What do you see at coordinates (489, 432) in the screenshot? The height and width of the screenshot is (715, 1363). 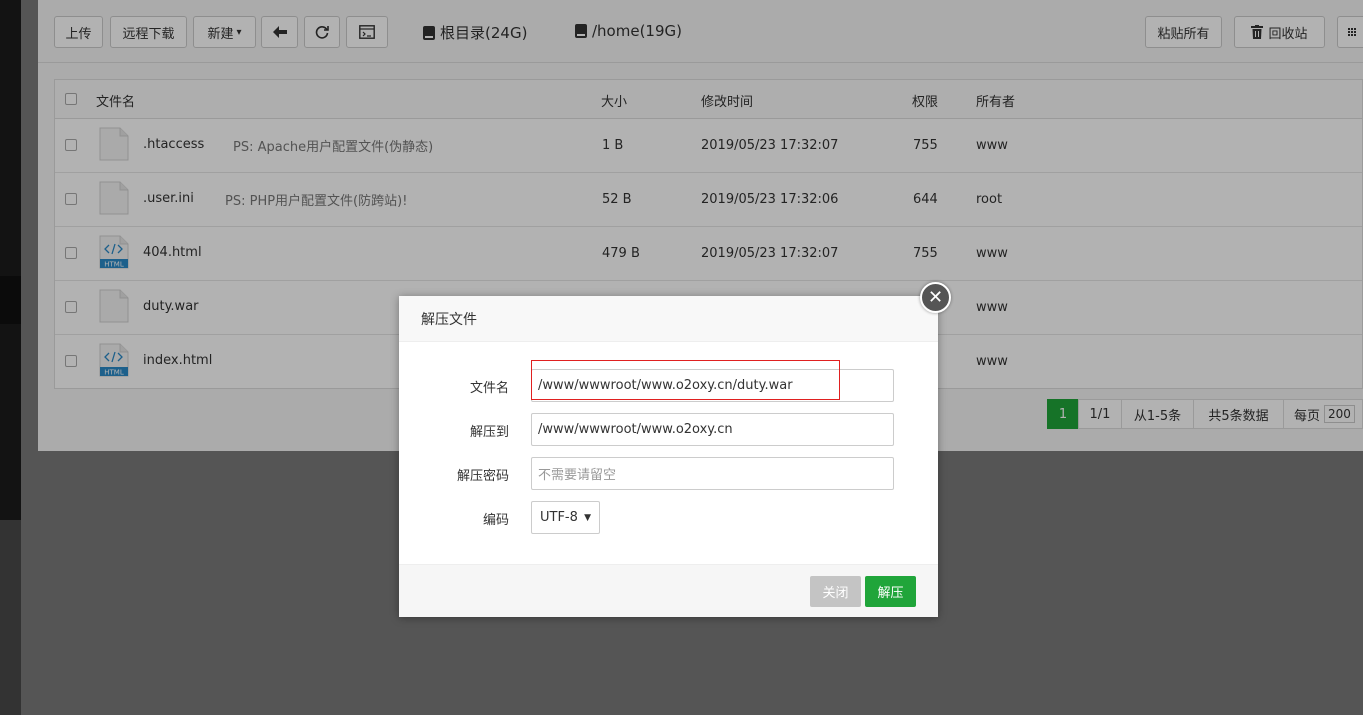 I see `dest-label: 解压到` at bounding box center [489, 432].